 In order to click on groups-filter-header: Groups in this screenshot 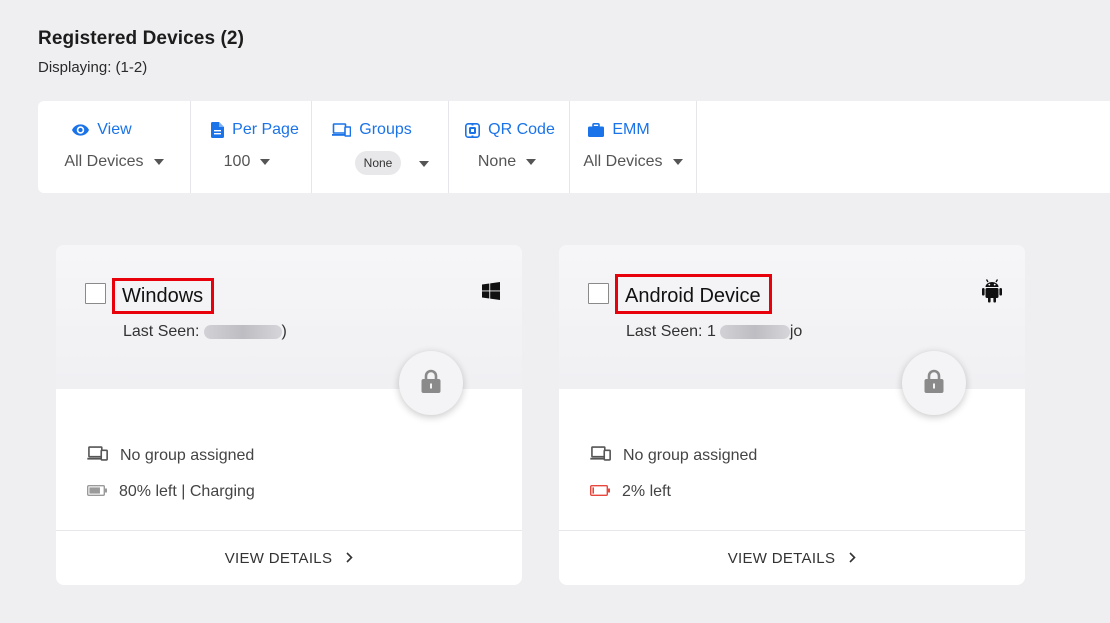, I will do `click(372, 130)`.